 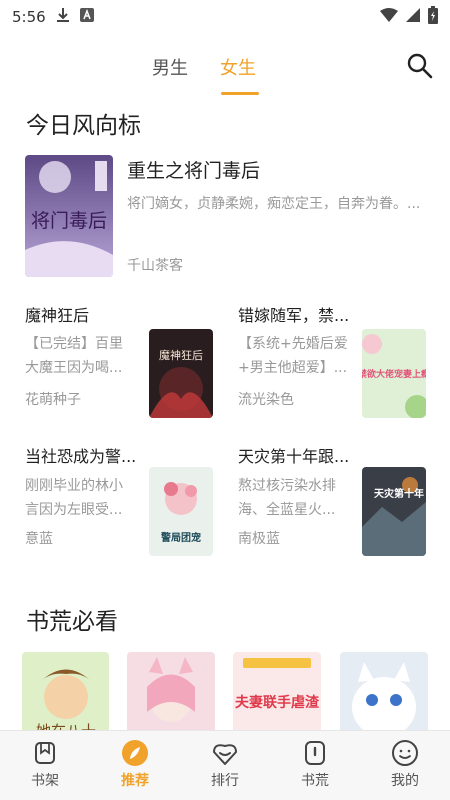 What do you see at coordinates (181, 511) in the screenshot?
I see `book-cover: 警局团宠` at bounding box center [181, 511].